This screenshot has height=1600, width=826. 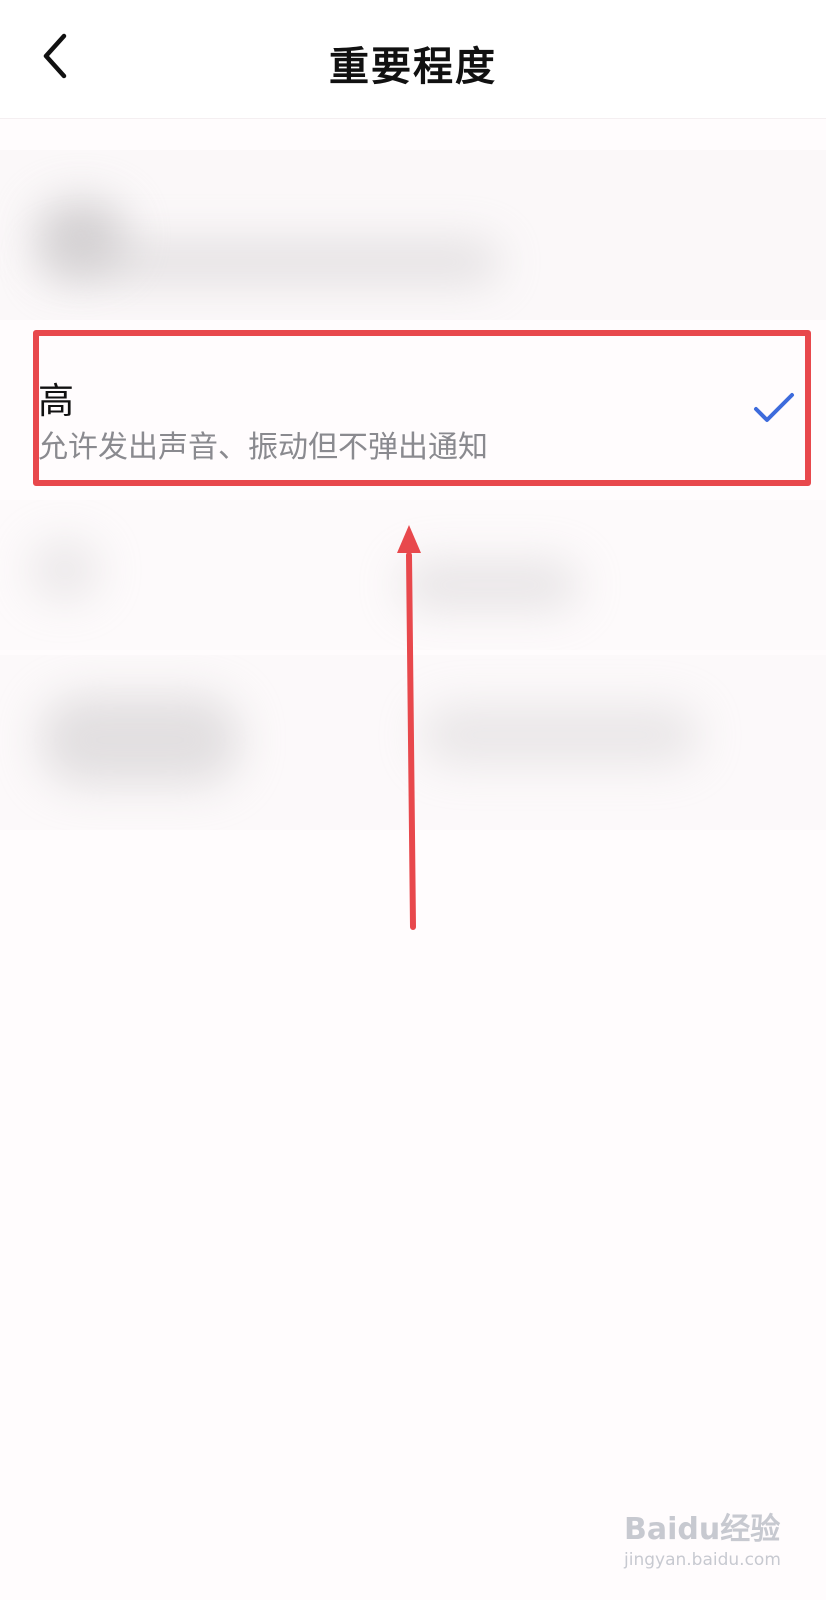 What do you see at coordinates (413, 410) in the screenshot?
I see `option-high: 高 允许发出声音、振动但不弹出通知` at bounding box center [413, 410].